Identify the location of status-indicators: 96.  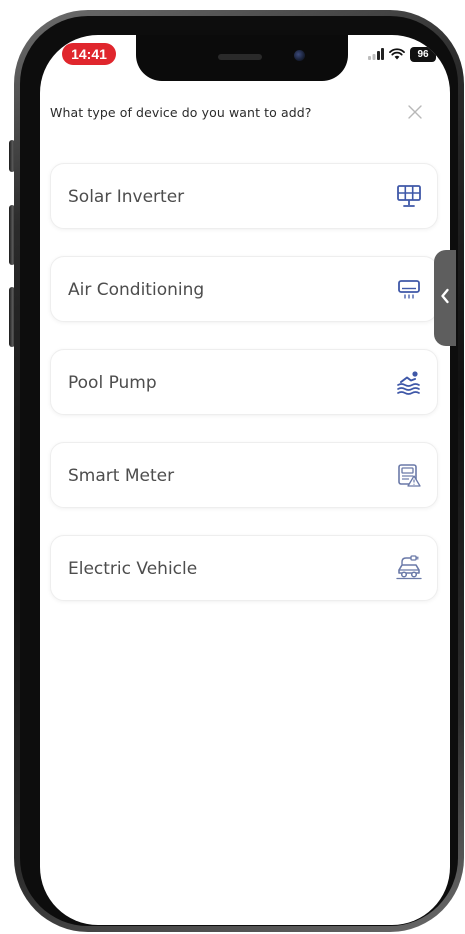
(402, 54).